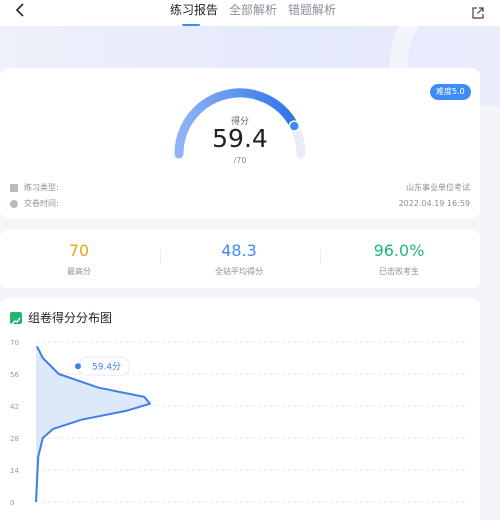  What do you see at coordinates (41, 203) in the screenshot?
I see `submit-time-label: 交卷时间:` at bounding box center [41, 203].